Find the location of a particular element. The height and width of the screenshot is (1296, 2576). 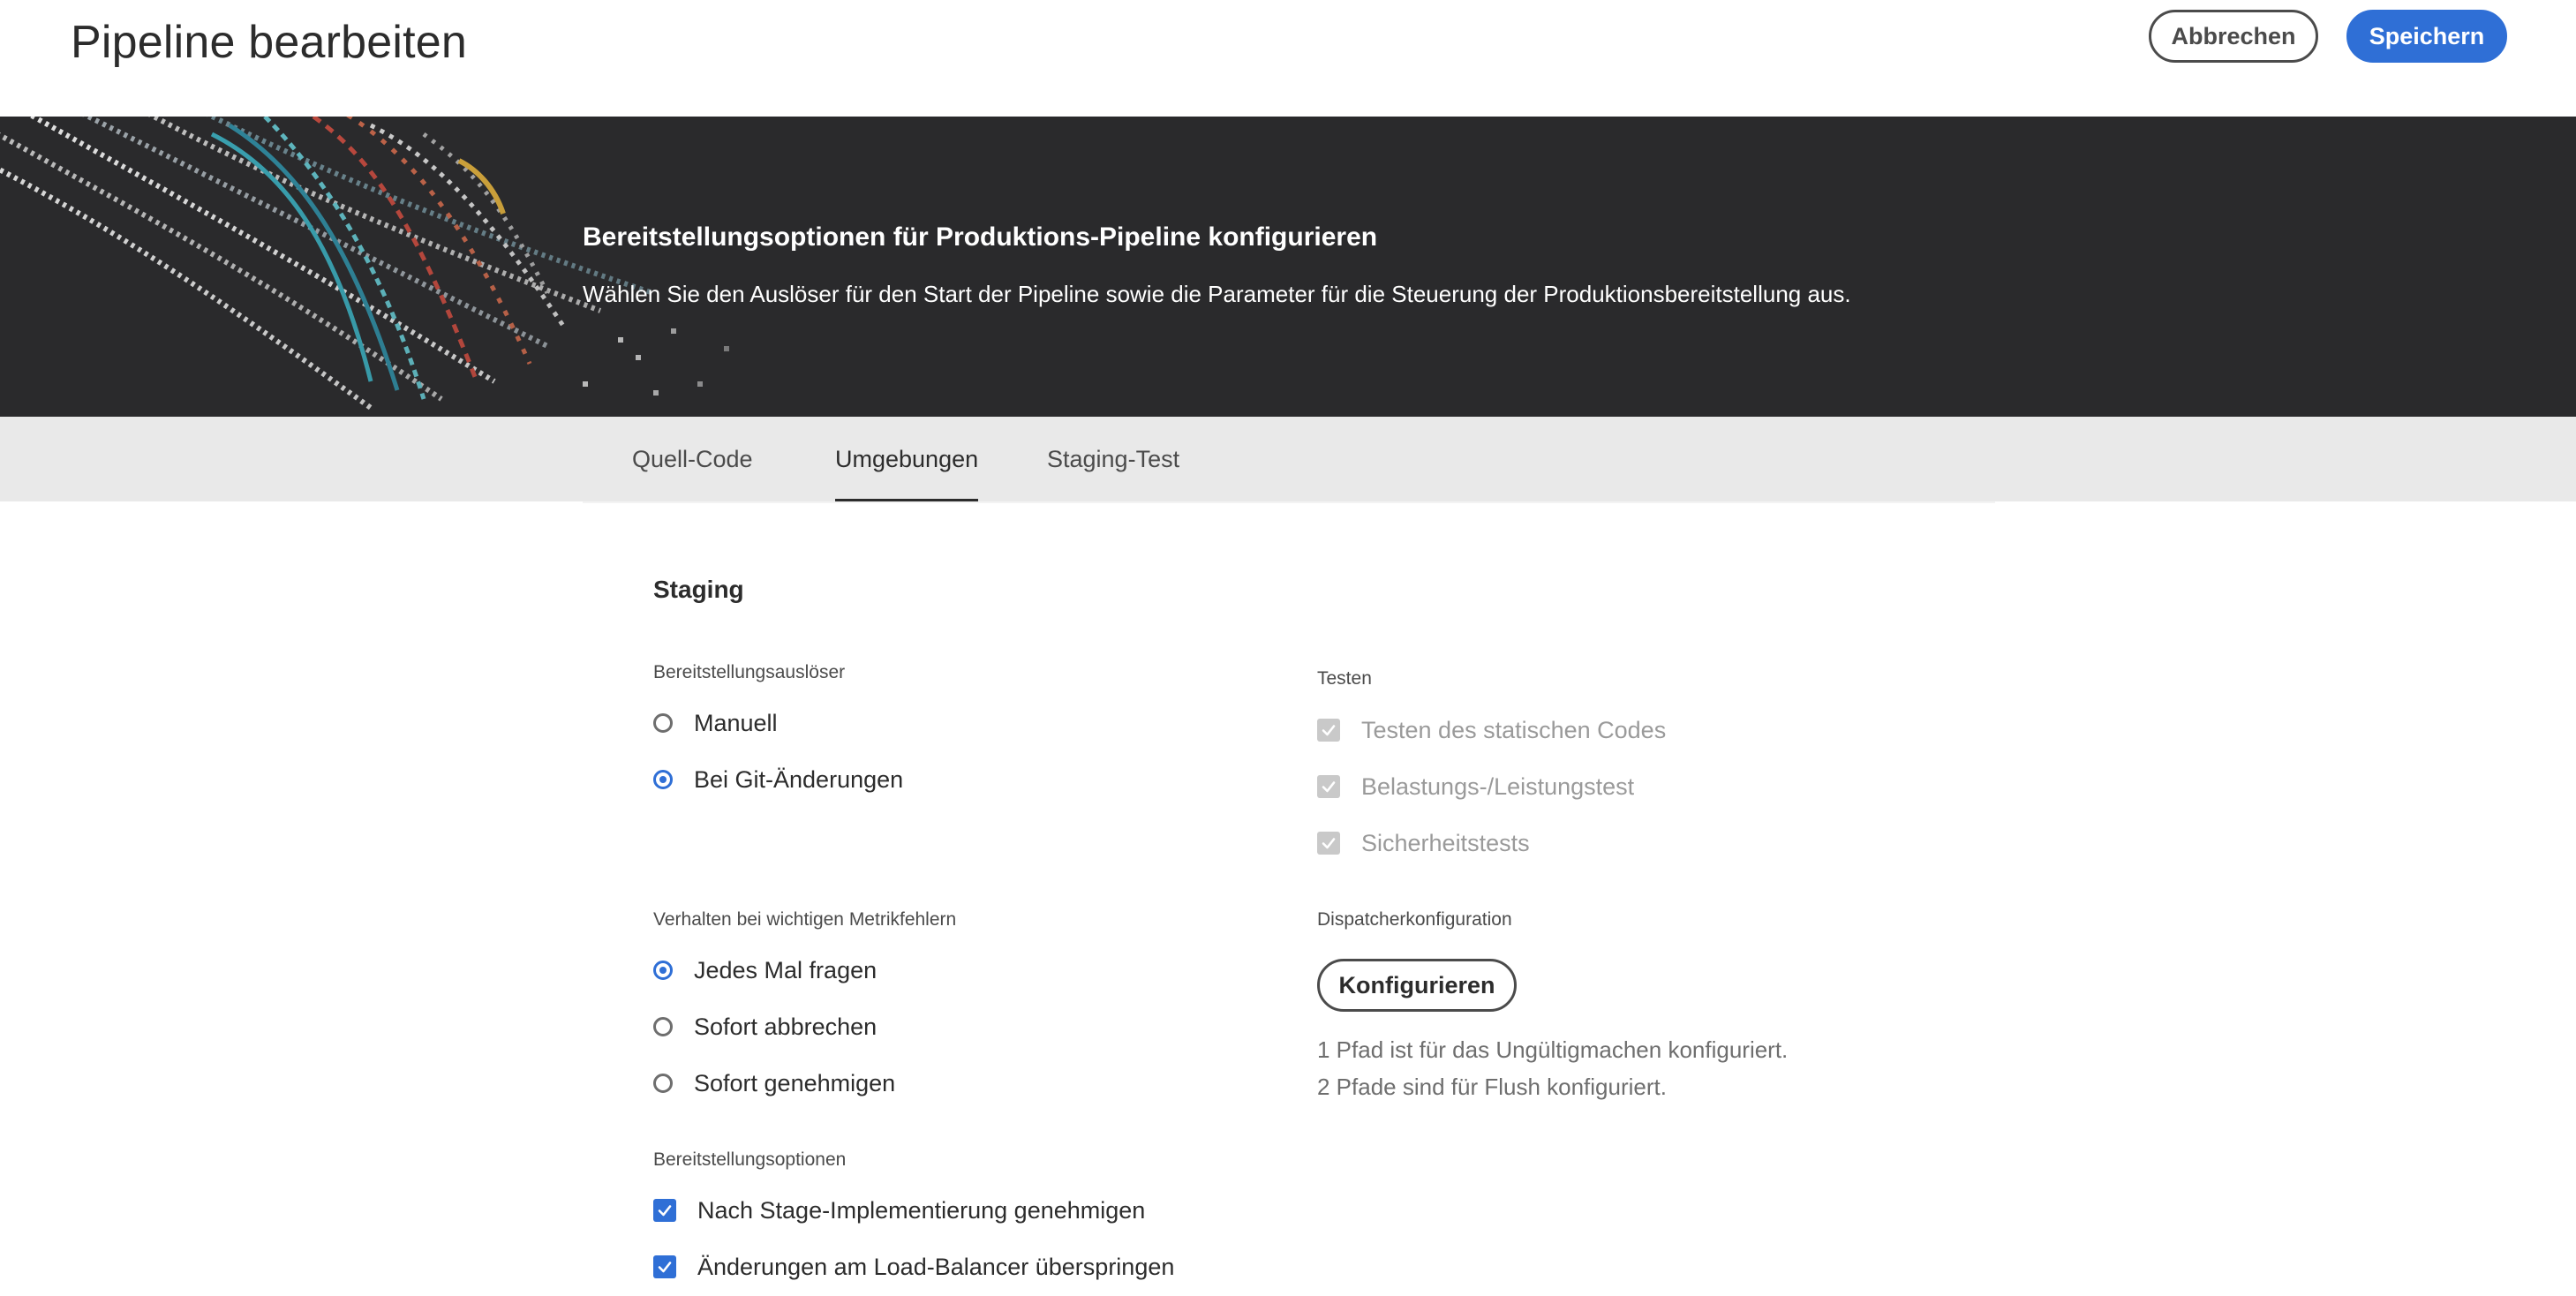

radio-manual: Manuell is located at coordinates (716, 723).